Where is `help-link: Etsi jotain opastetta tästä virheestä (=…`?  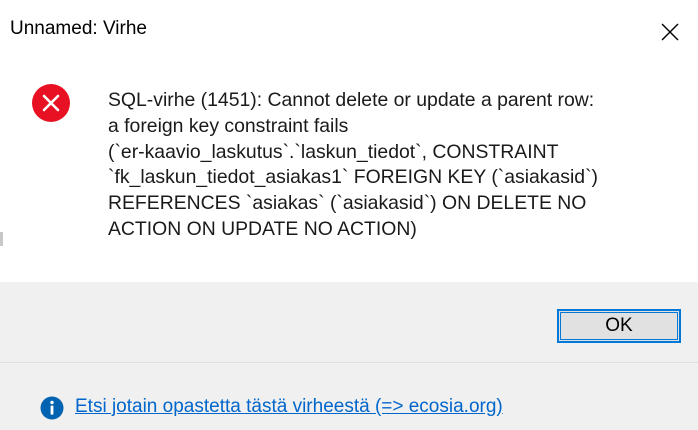
help-link: Etsi jotain opastetta tästä virheestä (=… is located at coordinates (289, 407).